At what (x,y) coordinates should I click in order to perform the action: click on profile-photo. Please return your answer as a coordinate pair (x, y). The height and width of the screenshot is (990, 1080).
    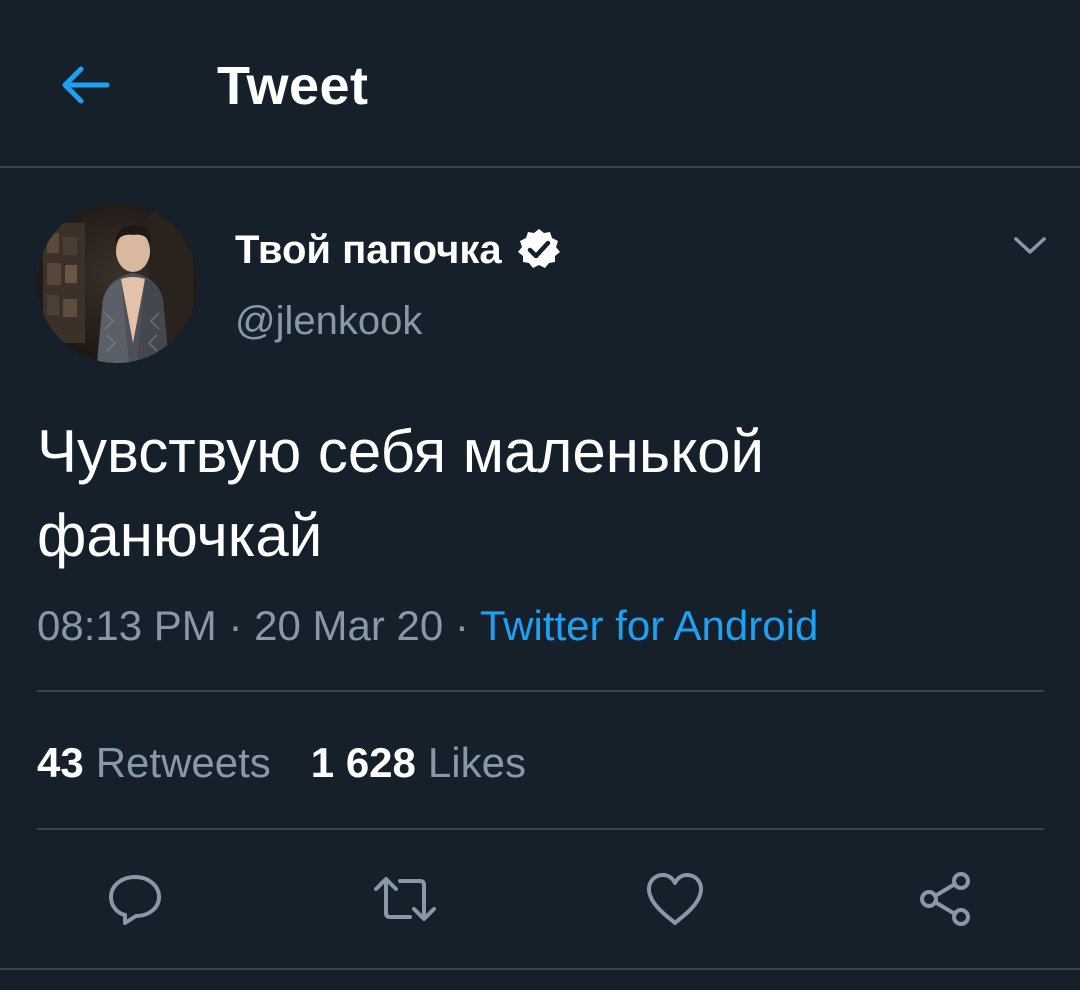
    Looking at the image, I should click on (117, 283).